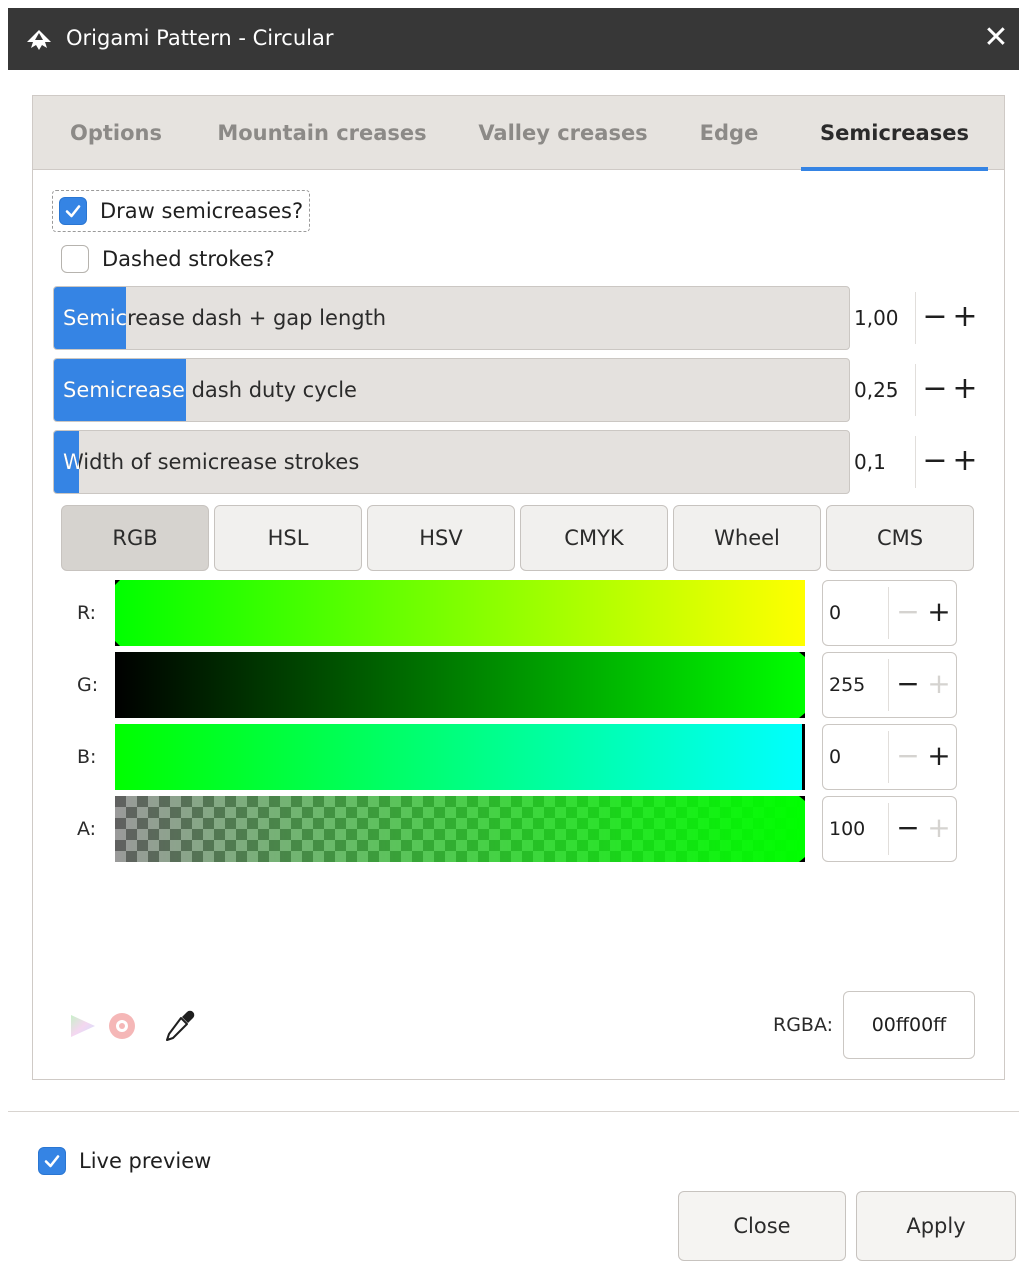 The image size is (1019, 1268). What do you see at coordinates (835, 613) in the screenshot?
I see `red-value: 0` at bounding box center [835, 613].